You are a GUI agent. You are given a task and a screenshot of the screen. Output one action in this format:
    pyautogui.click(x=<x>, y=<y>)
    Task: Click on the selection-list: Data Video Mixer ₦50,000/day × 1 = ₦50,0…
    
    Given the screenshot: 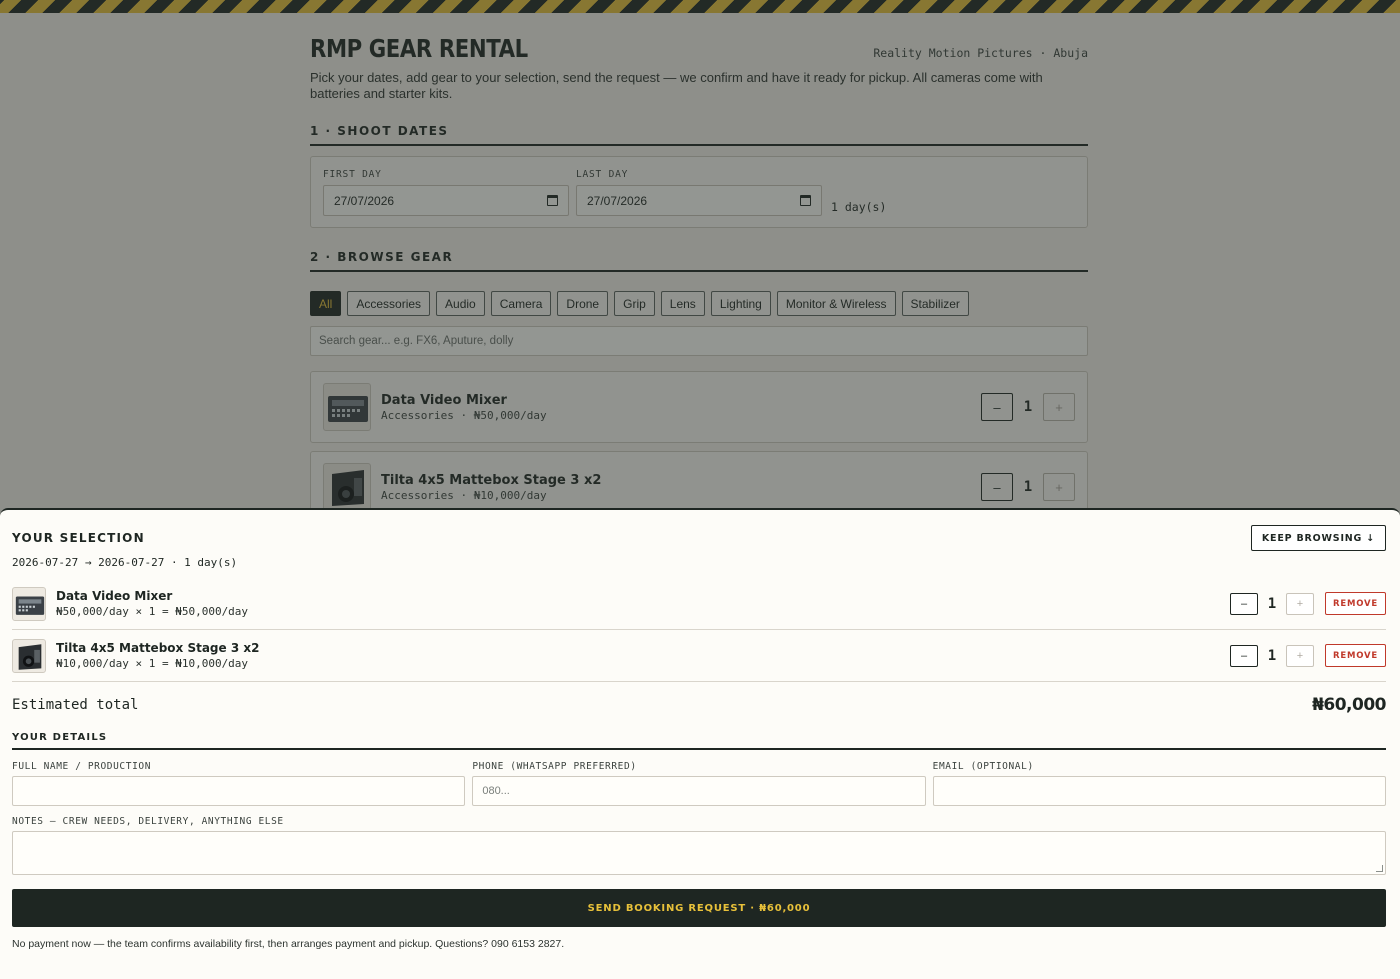 What is the action you would take?
    pyautogui.click(x=699, y=630)
    